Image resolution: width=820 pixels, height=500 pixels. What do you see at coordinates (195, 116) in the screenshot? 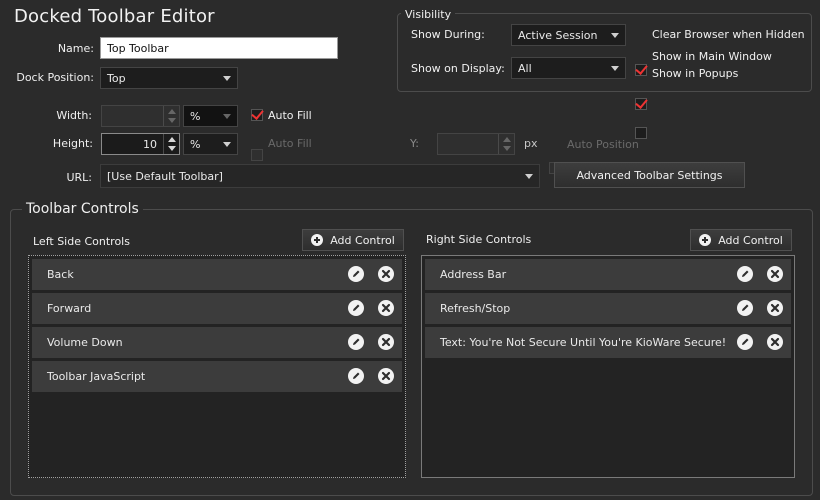
I see `width-unit-value: %` at bounding box center [195, 116].